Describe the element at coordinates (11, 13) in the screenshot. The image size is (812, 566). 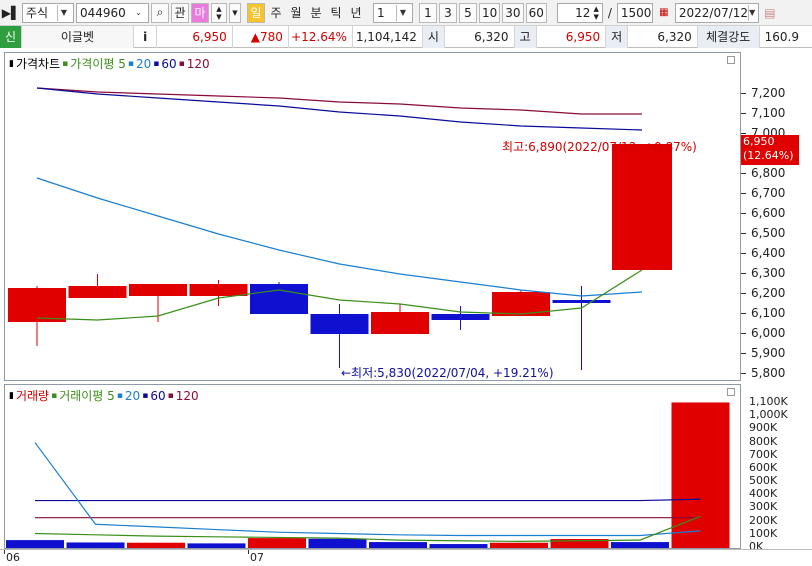
I see `panel-toggle-icon: ▶▌` at that location.